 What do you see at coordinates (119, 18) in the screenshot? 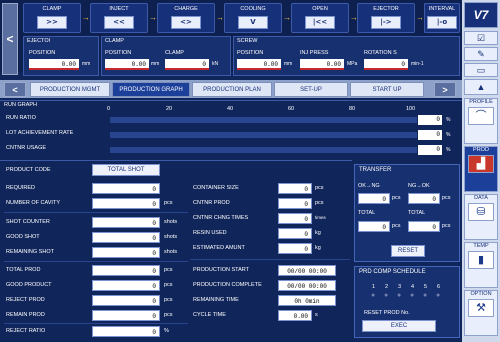
I see `stage-inject: INJECT <<` at bounding box center [119, 18].